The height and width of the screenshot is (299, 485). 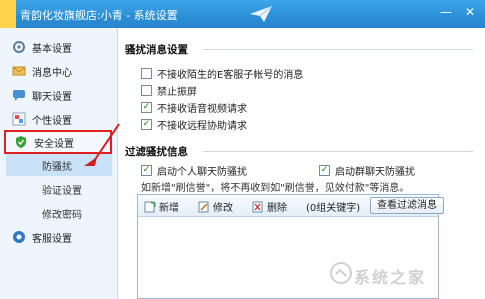 What do you see at coordinates (52, 239) in the screenshot?
I see `sidebar-item-label: 客服设置` at bounding box center [52, 239].